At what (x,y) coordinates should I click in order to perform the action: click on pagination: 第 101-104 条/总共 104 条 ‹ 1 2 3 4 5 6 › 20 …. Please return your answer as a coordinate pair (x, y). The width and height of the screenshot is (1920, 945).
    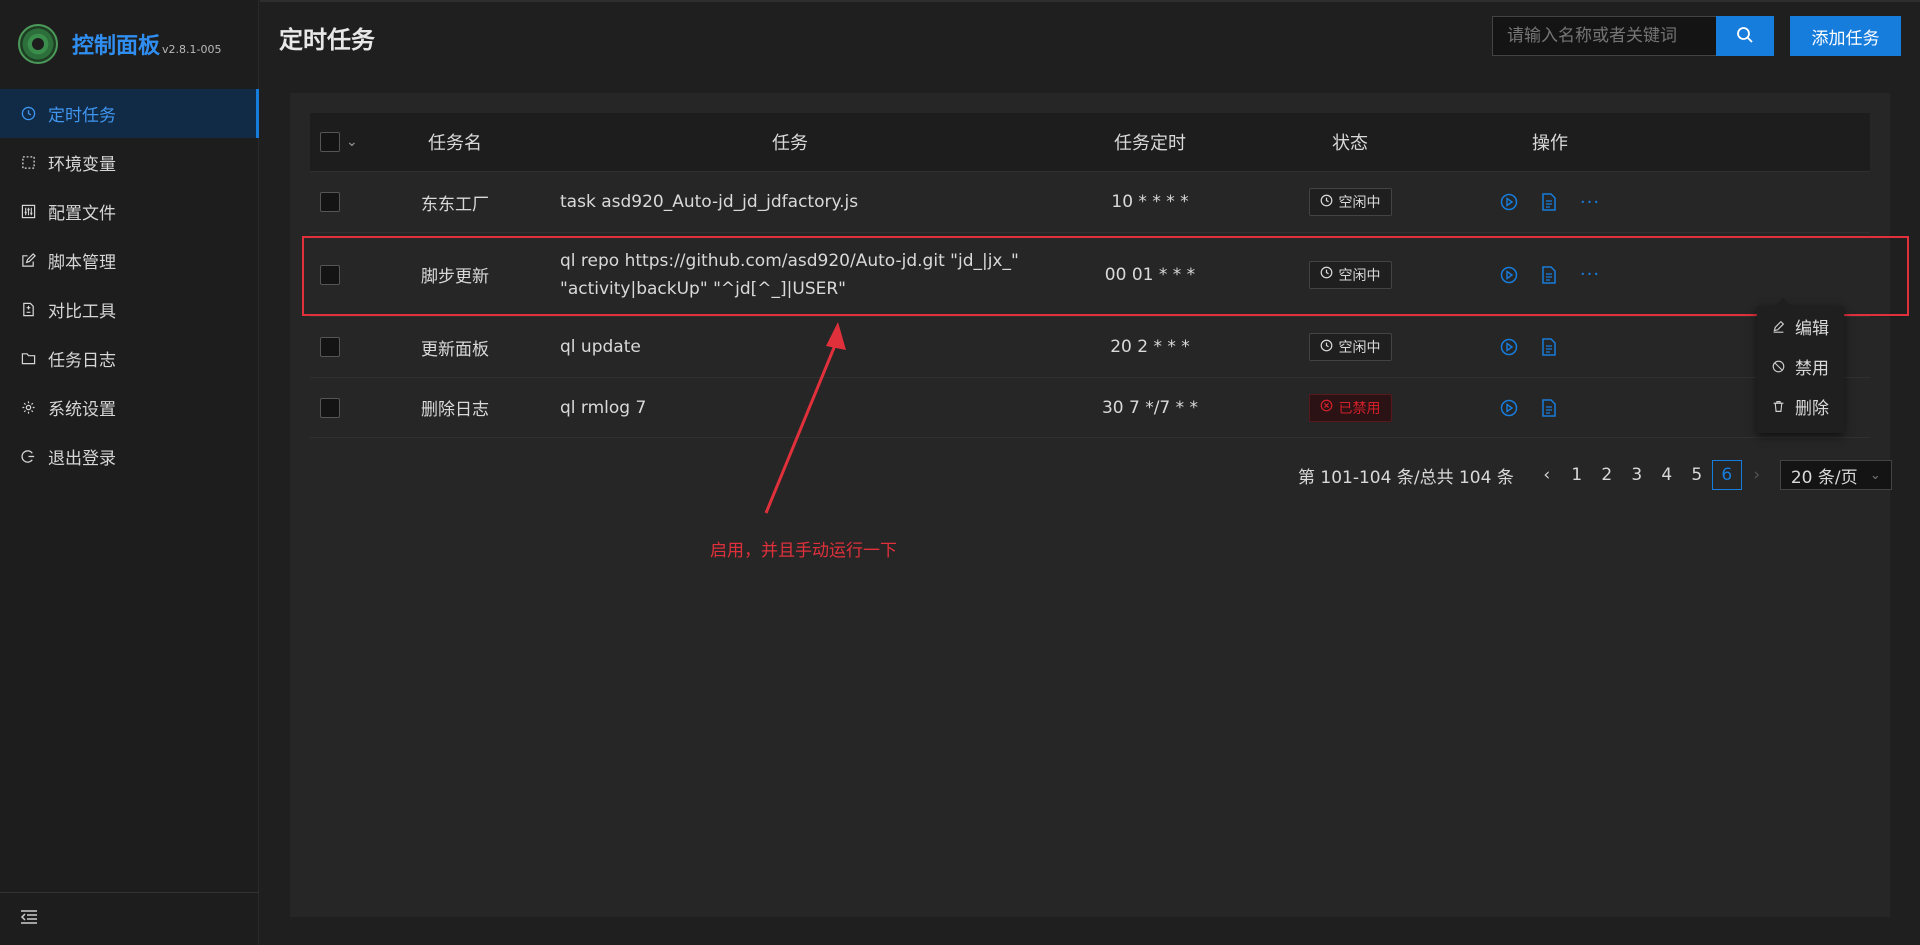
    Looking at the image, I should click on (1595, 475).